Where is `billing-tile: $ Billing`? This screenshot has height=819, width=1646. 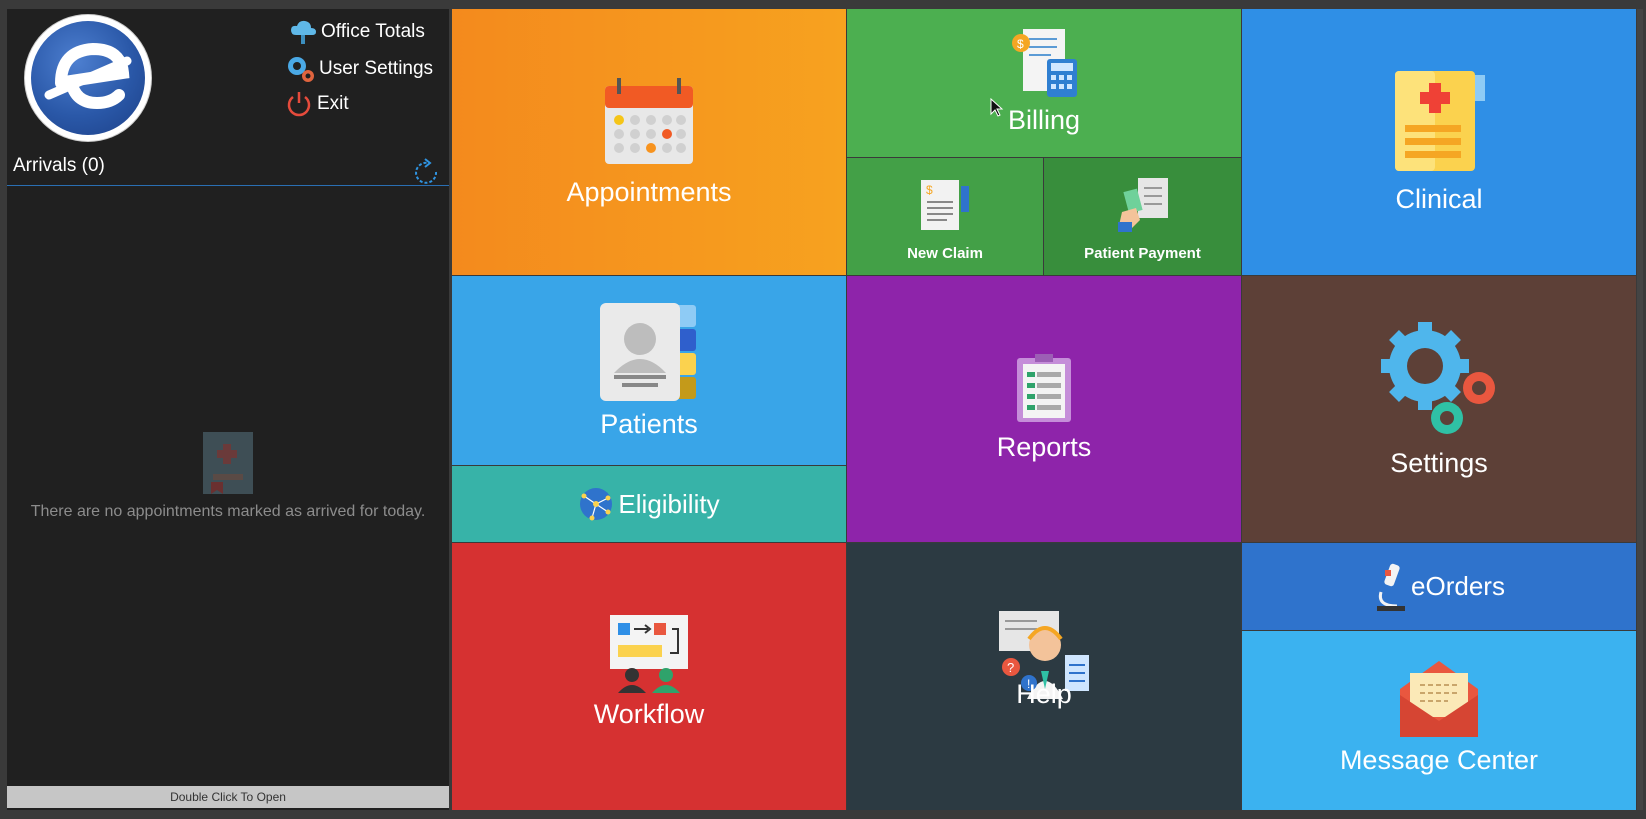
billing-tile: $ Billing is located at coordinates (1044, 83).